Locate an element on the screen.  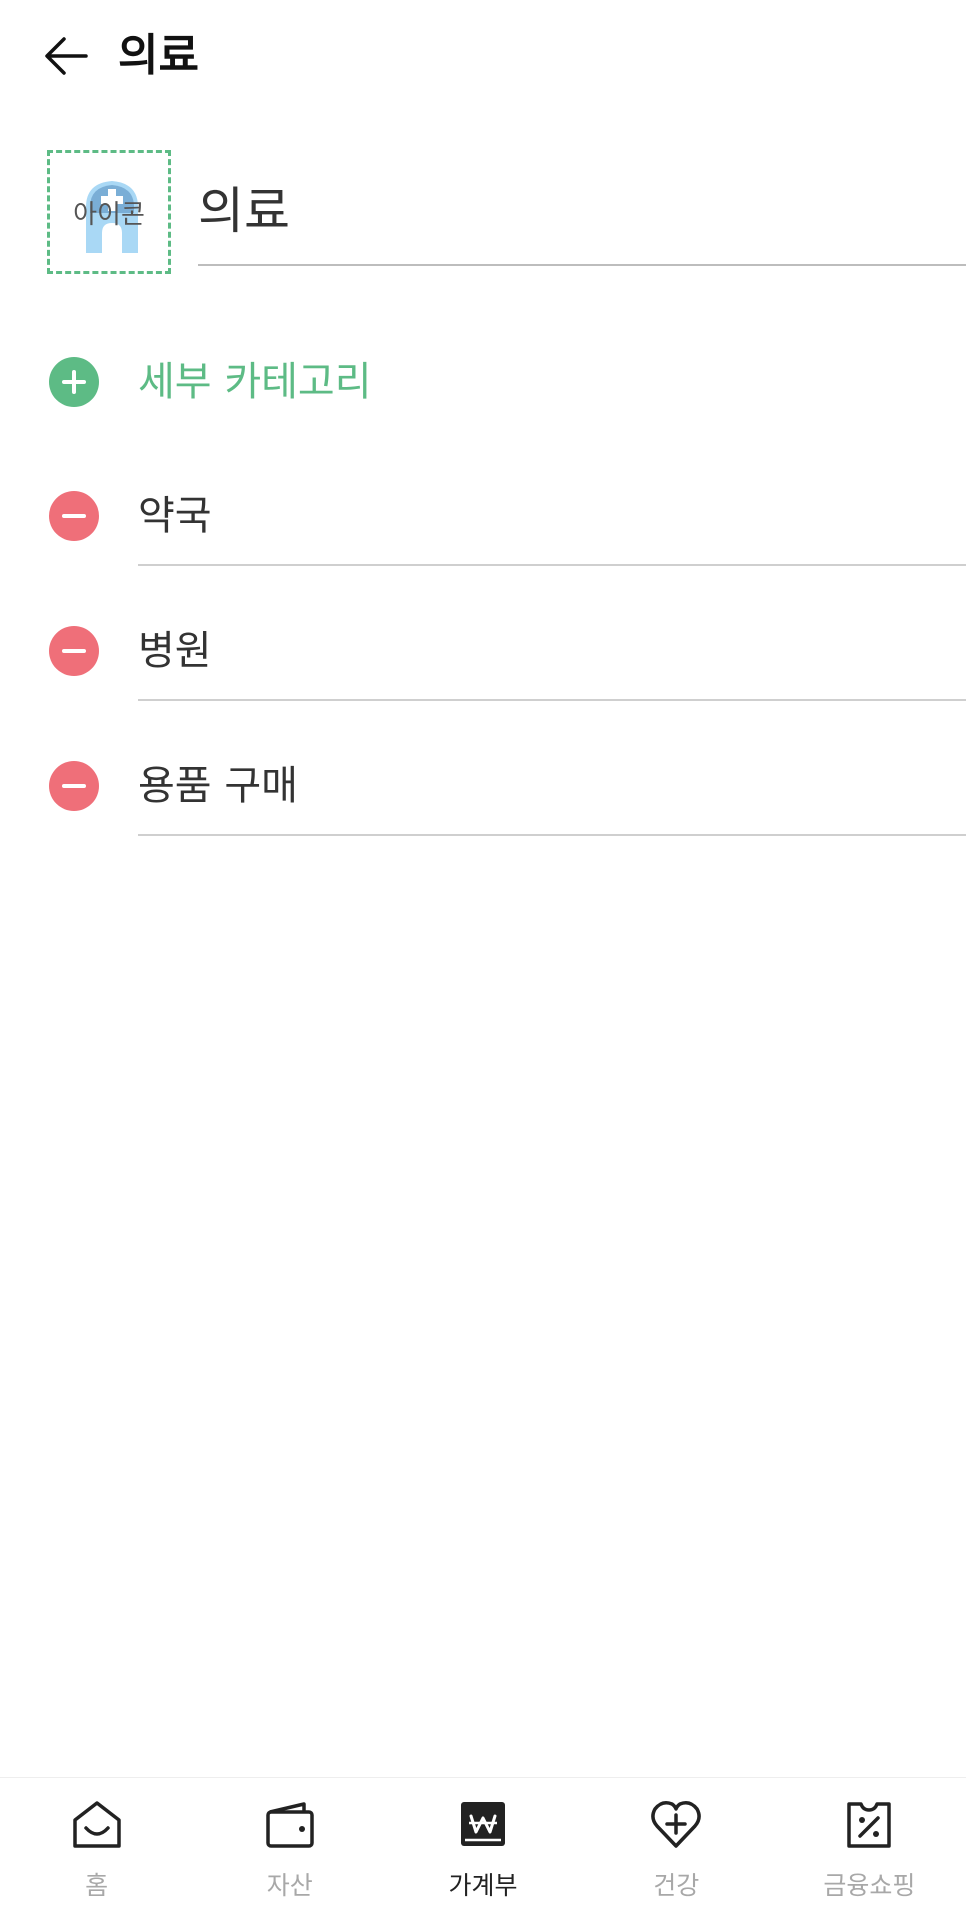
category-name-field: 의료 is located at coordinates (582, 216).